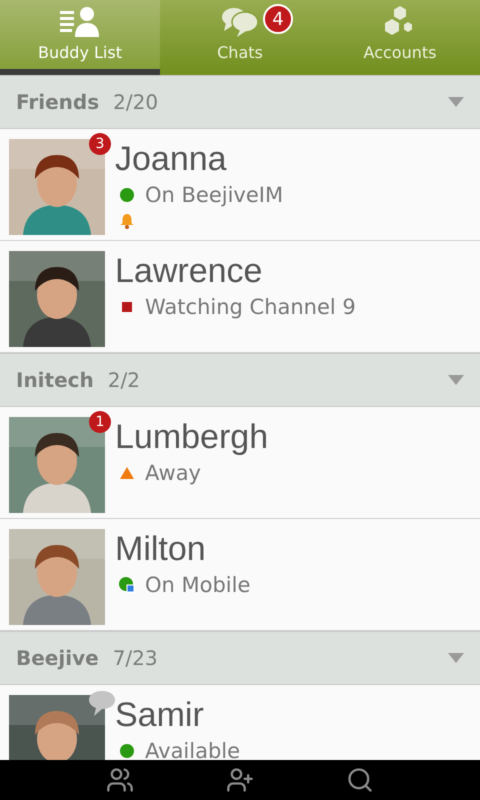 The width and height of the screenshot is (480, 800). What do you see at coordinates (240, 463) in the screenshot?
I see `buddy-row: 1 Lumbergh Away` at bounding box center [240, 463].